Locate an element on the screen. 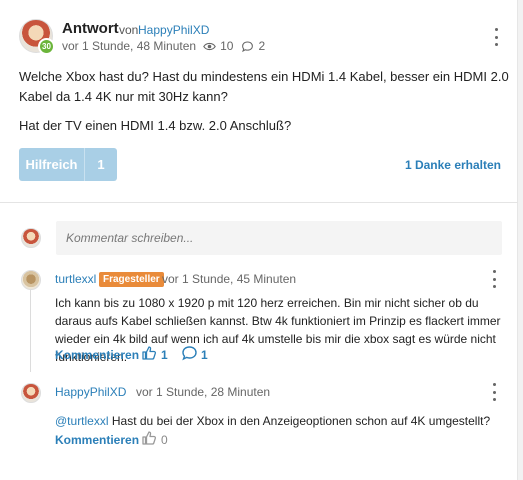  helpful-label: Hilfreich is located at coordinates (52, 164).